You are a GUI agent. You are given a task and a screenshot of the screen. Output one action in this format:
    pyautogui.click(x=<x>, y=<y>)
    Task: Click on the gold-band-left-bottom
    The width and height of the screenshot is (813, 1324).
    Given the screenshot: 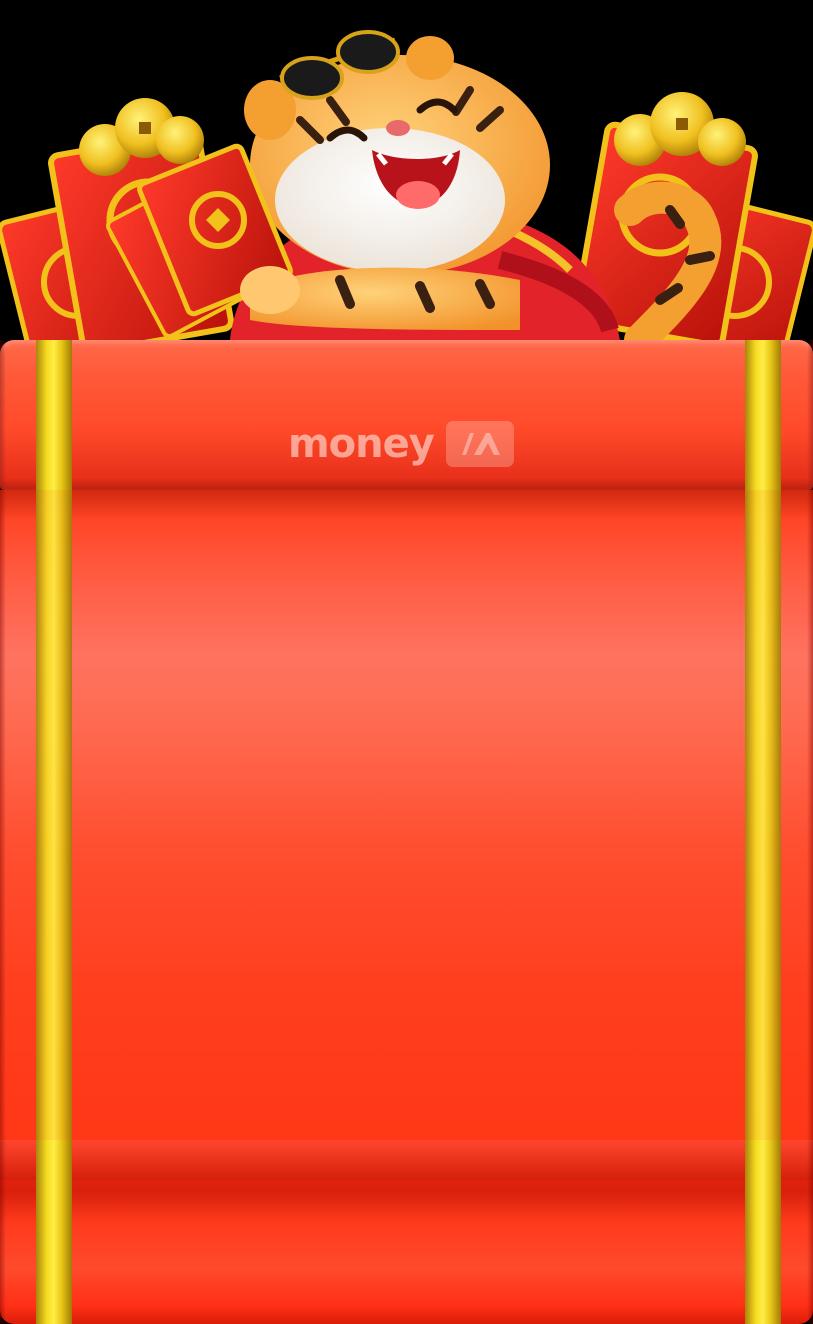 What is the action you would take?
    pyautogui.click(x=54, y=1232)
    